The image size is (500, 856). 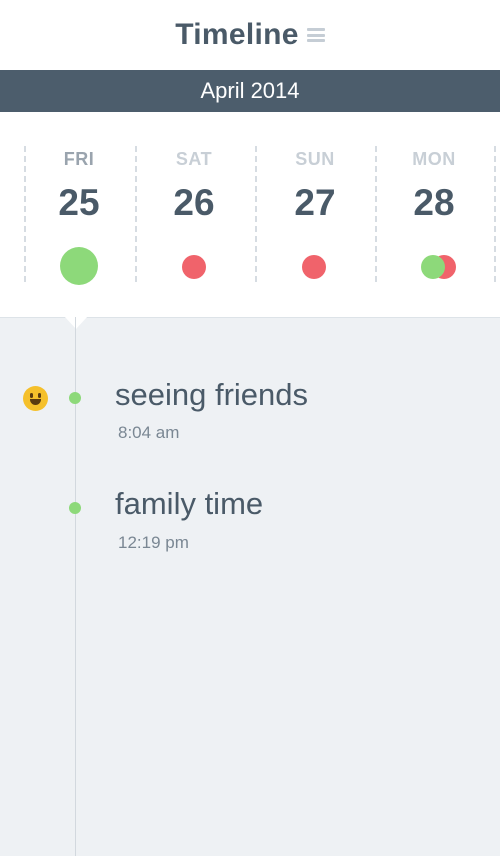 What do you see at coordinates (189, 504) in the screenshot?
I see `entry-title: family time` at bounding box center [189, 504].